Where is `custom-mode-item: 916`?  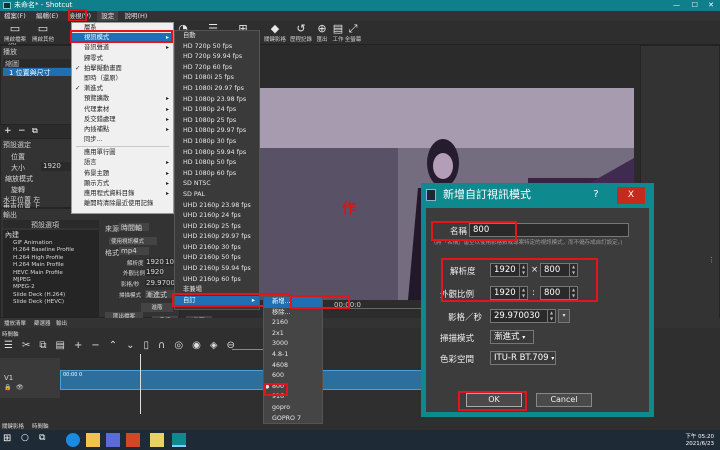
custom-mode-item: 916 is located at coordinates (293, 397).